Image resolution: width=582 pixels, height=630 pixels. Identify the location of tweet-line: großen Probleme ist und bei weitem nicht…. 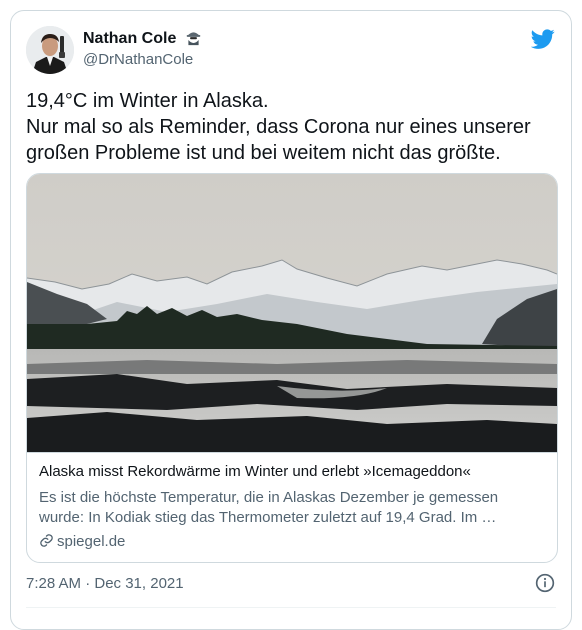
(263, 153).